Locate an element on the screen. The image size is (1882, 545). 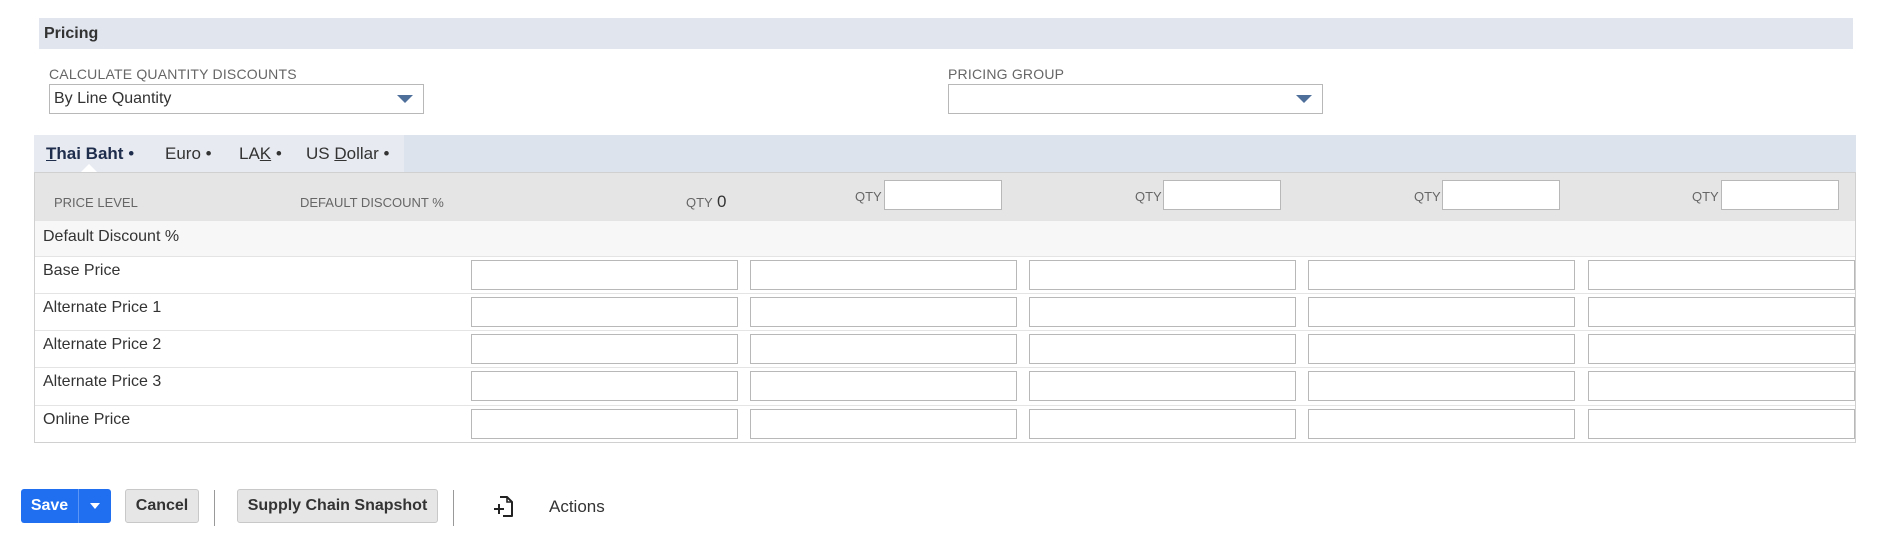
calc-qty-discounts-label: CALCULATE QUANTITY DISCOUNTS is located at coordinates (173, 74).